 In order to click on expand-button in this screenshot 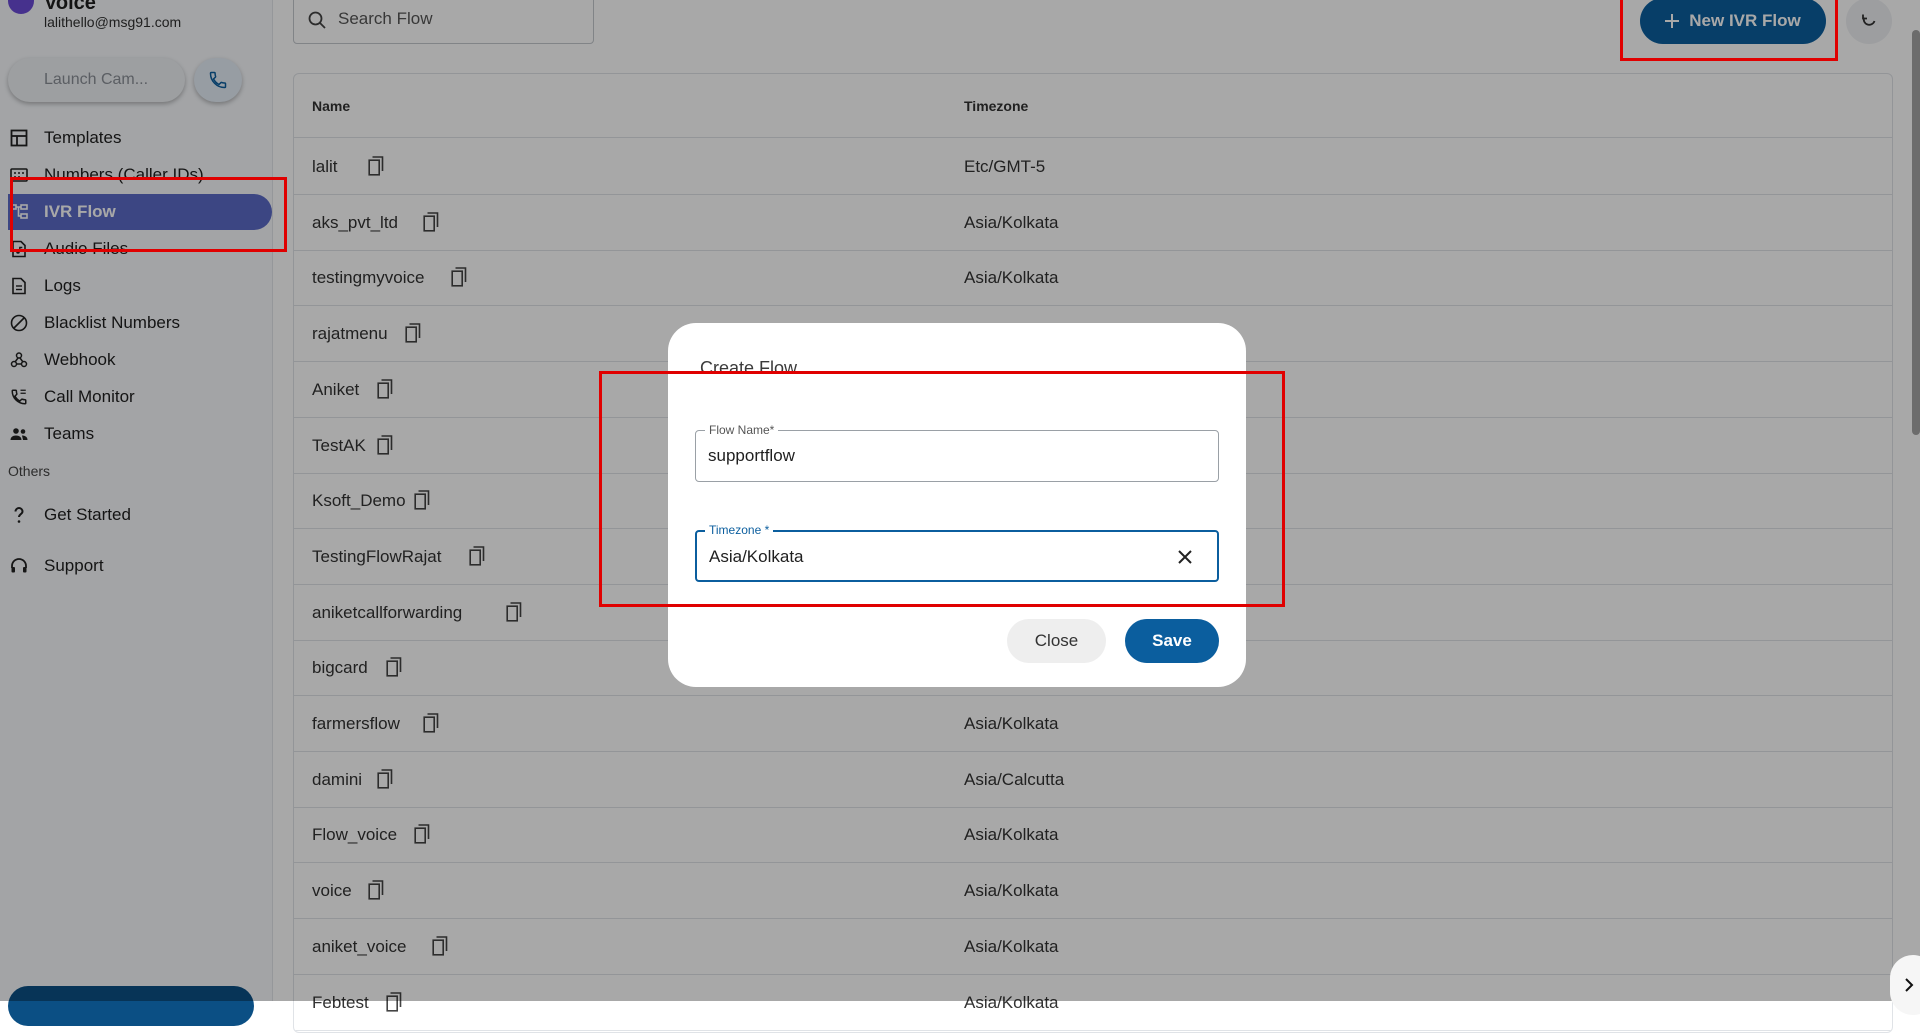, I will do `click(1905, 985)`.